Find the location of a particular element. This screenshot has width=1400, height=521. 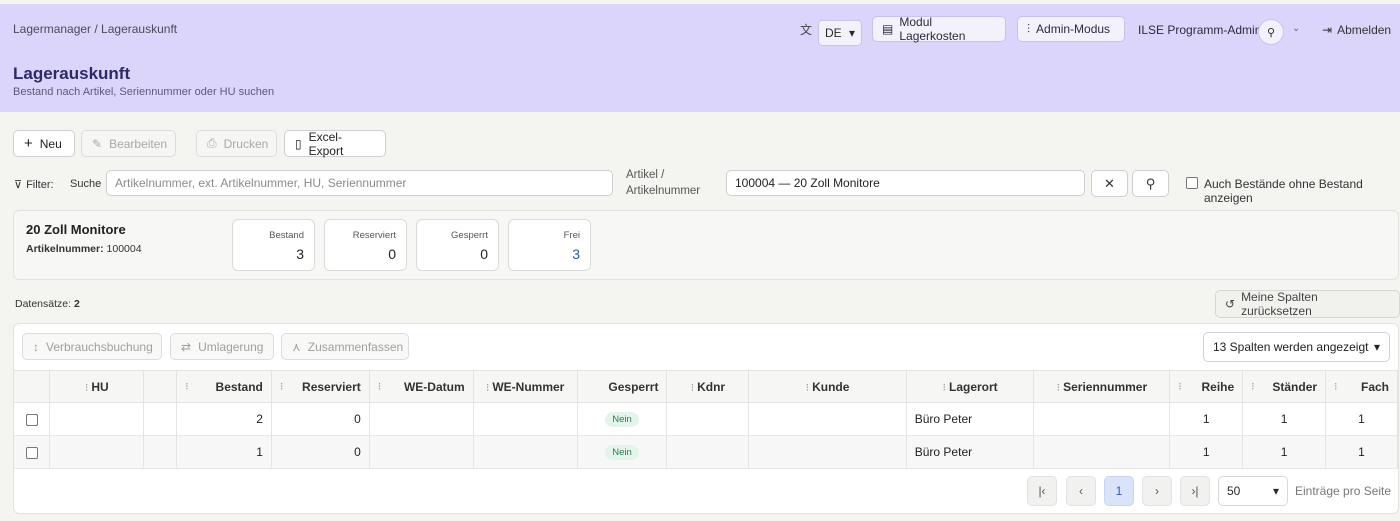

transfer-button: ⇄ Umlagerung is located at coordinates (222, 346).